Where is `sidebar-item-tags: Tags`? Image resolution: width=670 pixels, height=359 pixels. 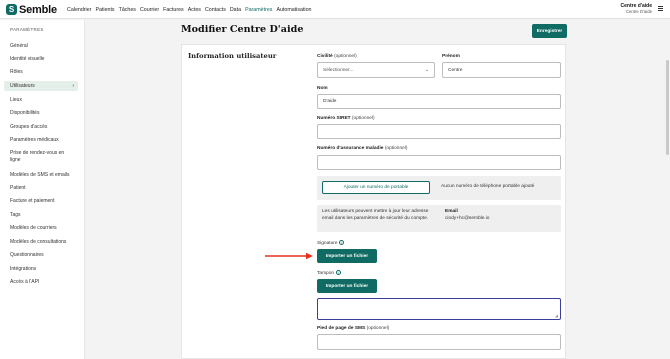
sidebar-item-tags: Tags is located at coordinates (41, 215).